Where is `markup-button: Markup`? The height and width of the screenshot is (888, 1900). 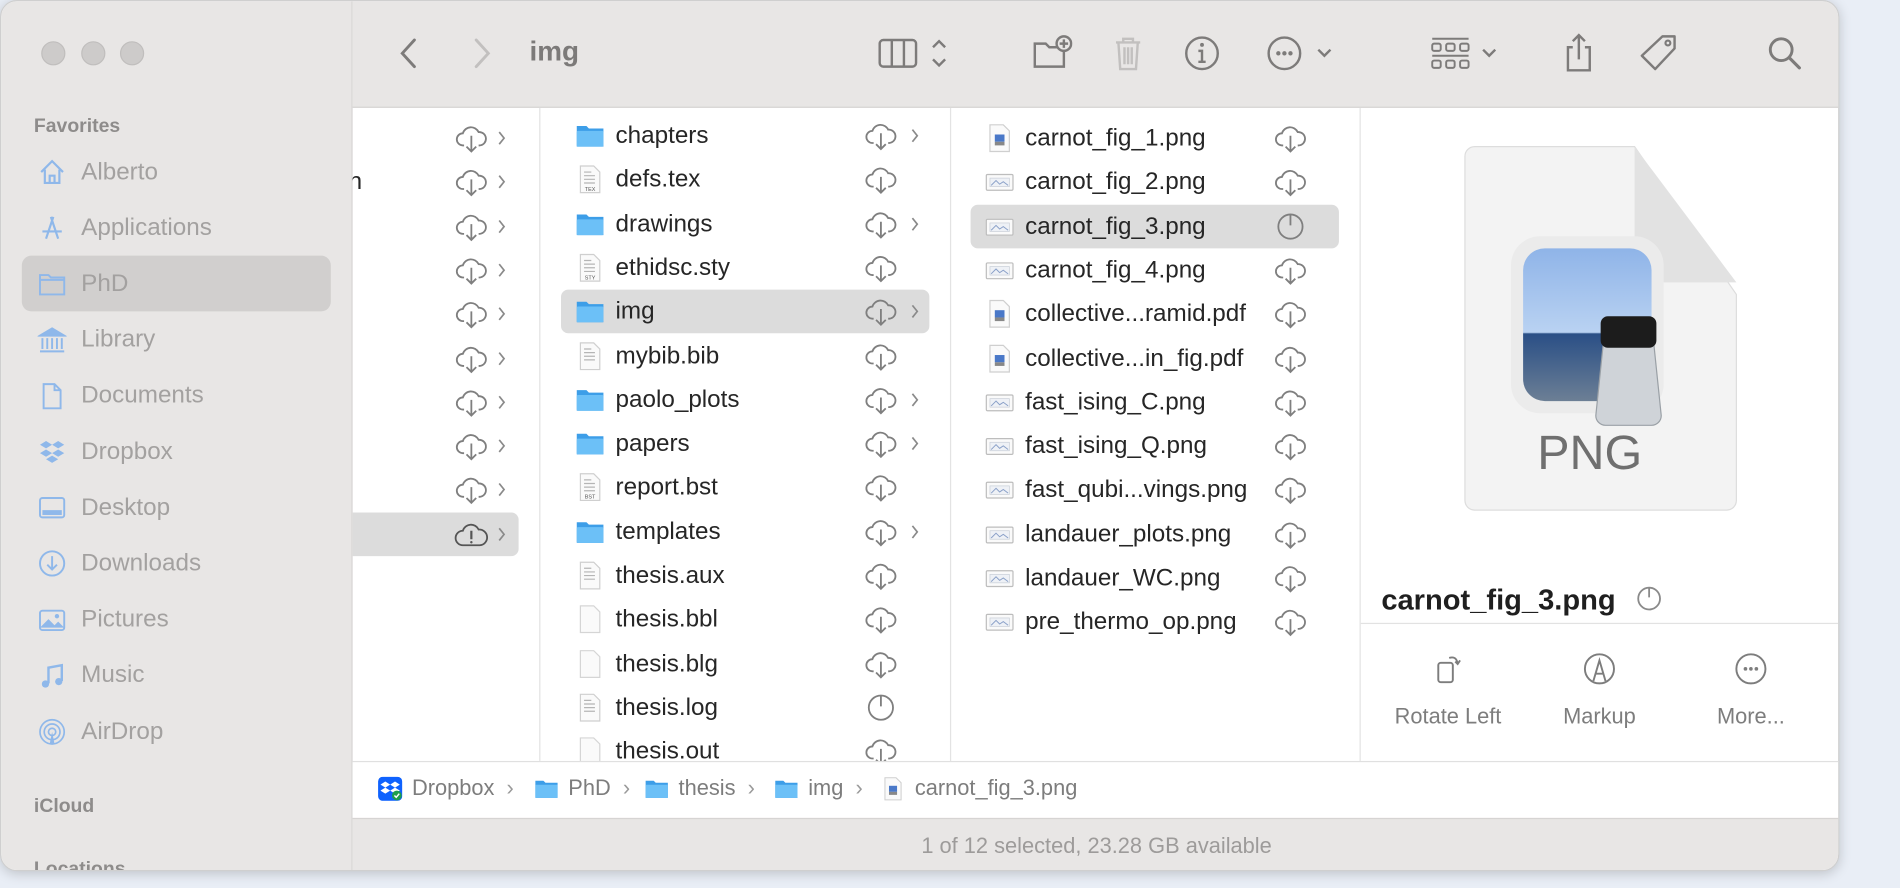
markup-button: Markup is located at coordinates (1599, 690).